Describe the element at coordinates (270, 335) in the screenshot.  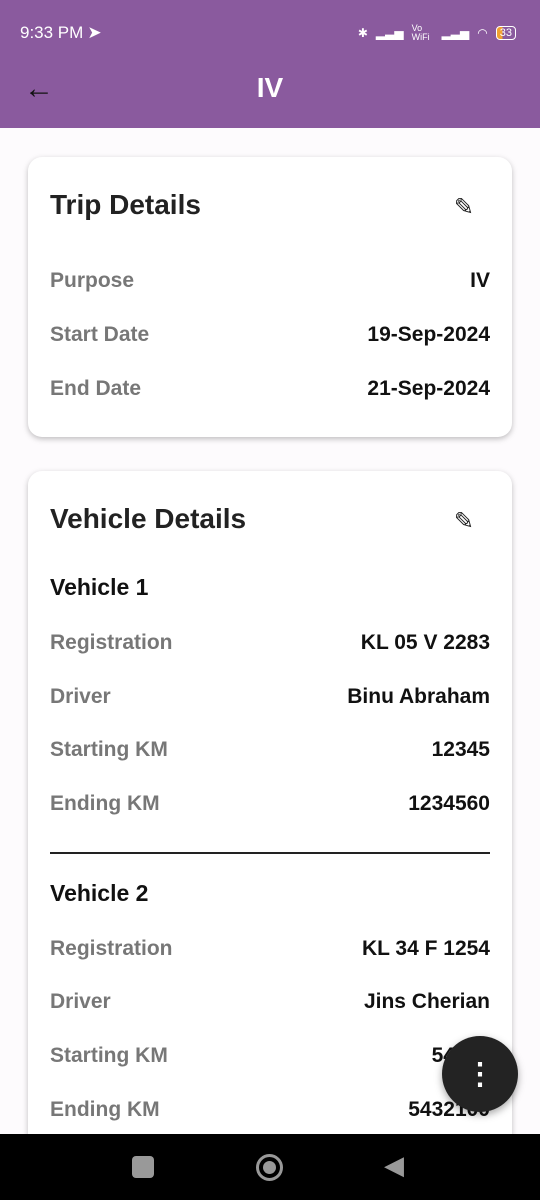
I see `trip-row-start-date: Start Date 19-Sep-2024` at that location.